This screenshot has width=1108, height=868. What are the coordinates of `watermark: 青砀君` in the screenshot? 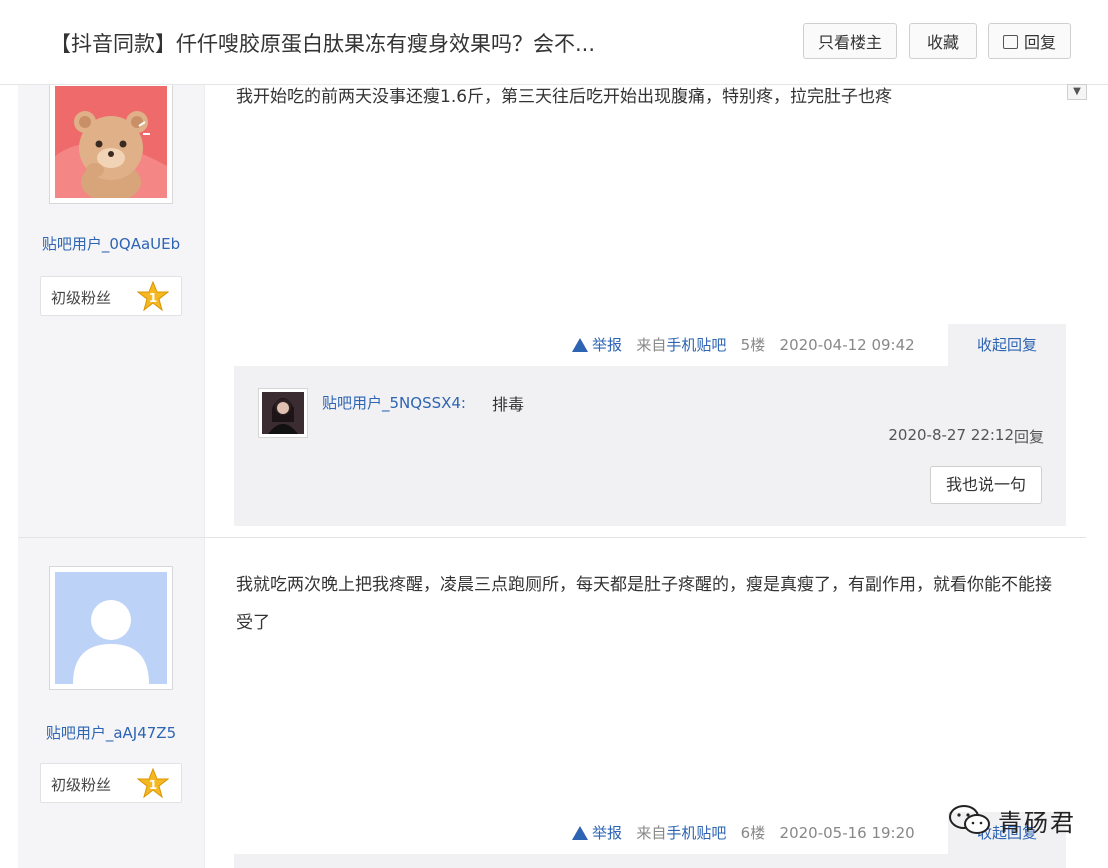 It's located at (1012, 820).